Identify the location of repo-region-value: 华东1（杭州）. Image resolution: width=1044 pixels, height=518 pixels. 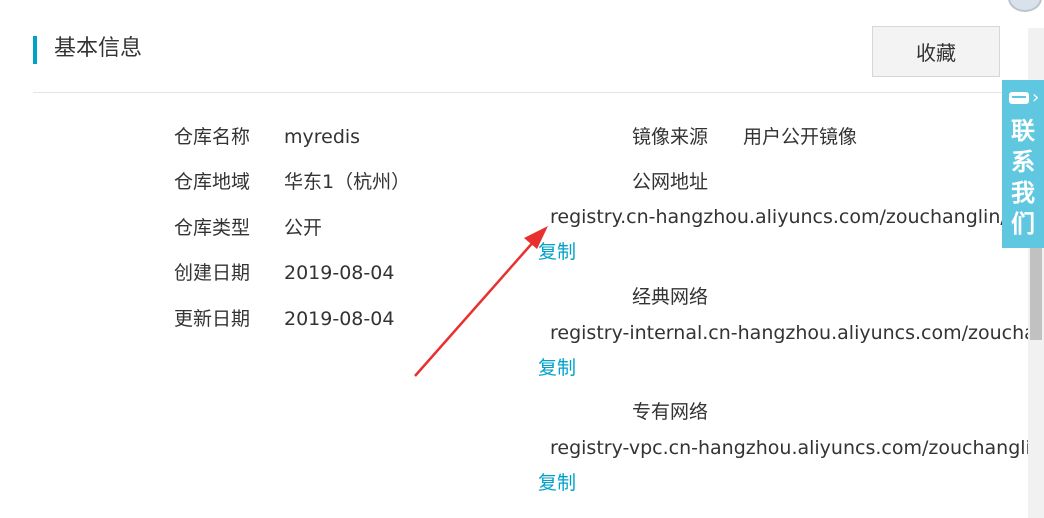
(347, 182).